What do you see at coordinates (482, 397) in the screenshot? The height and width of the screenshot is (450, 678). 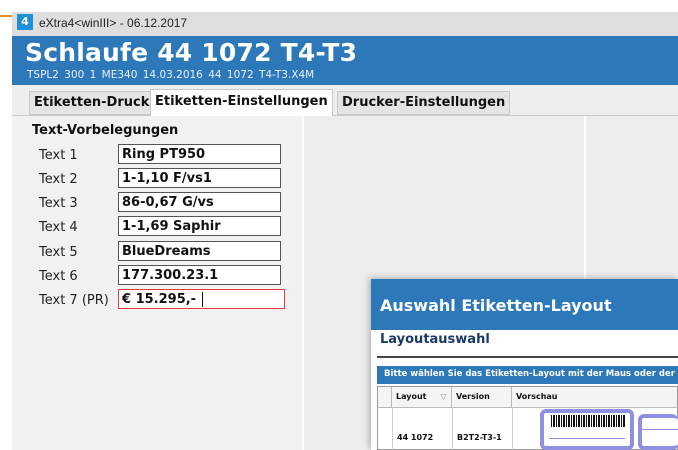 I see `column-header-version: Version` at bounding box center [482, 397].